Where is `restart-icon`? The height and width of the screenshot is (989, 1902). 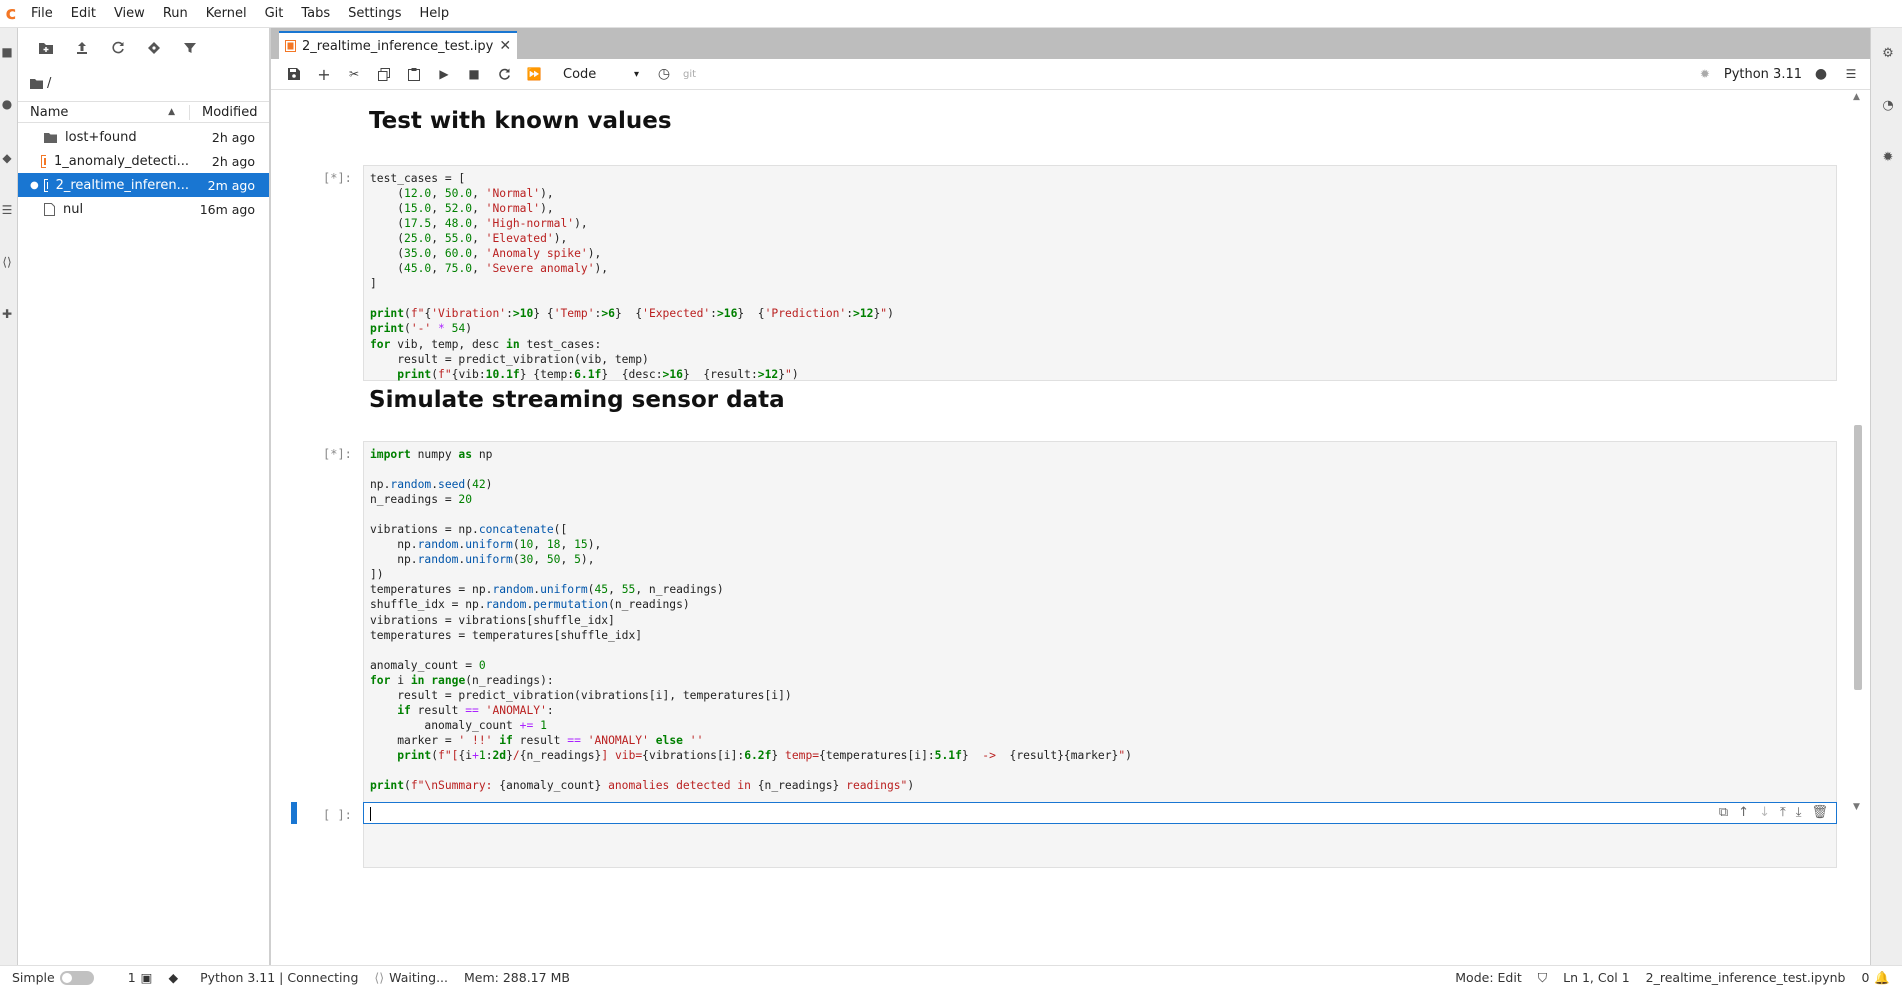
restart-icon is located at coordinates (504, 74).